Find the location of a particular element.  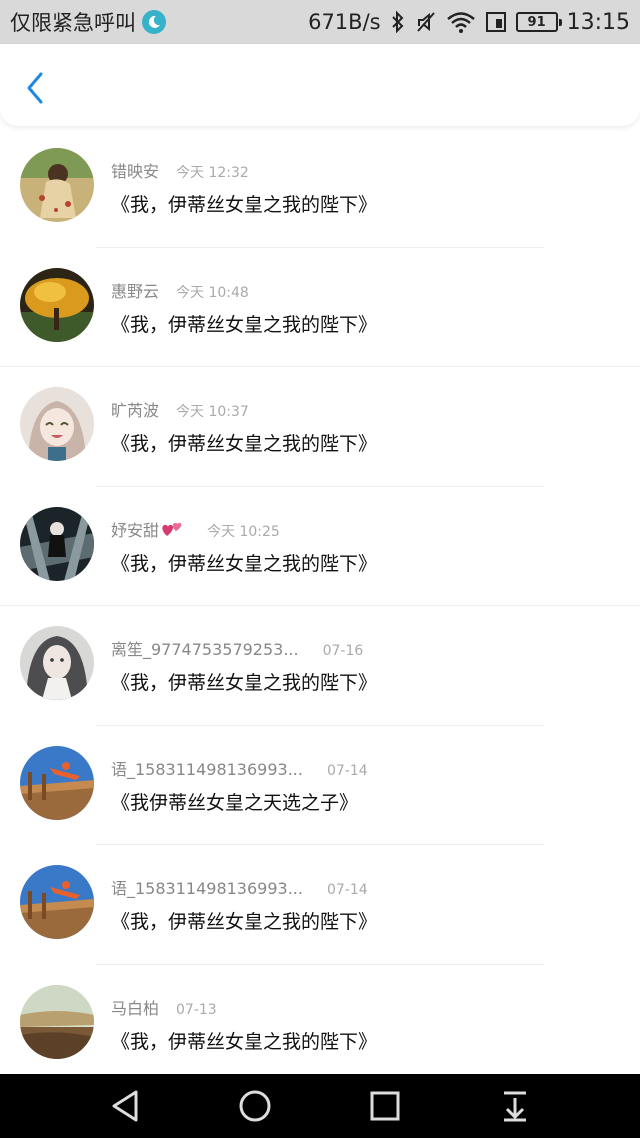

pull-down-icon is located at coordinates (515, 1106).